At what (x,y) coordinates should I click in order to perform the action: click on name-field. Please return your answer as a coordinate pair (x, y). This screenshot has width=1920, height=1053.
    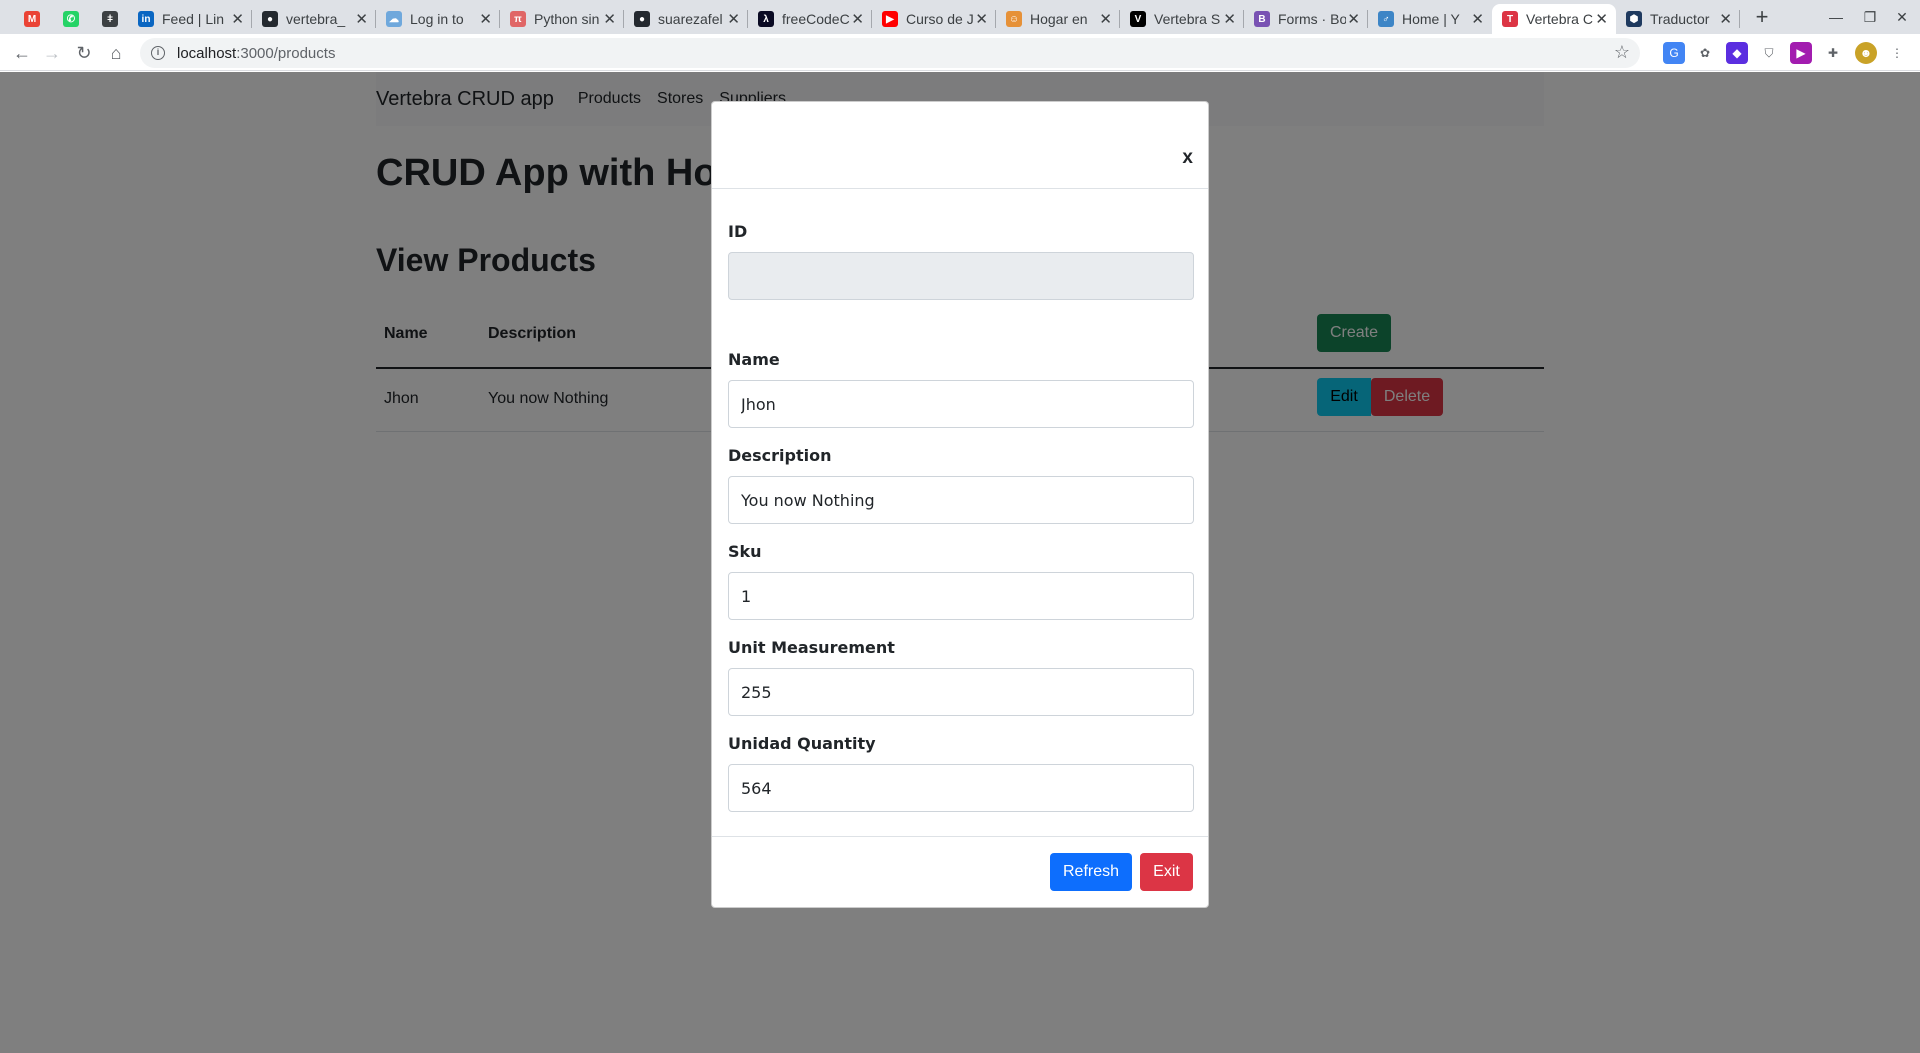
    Looking at the image, I should click on (961, 404).